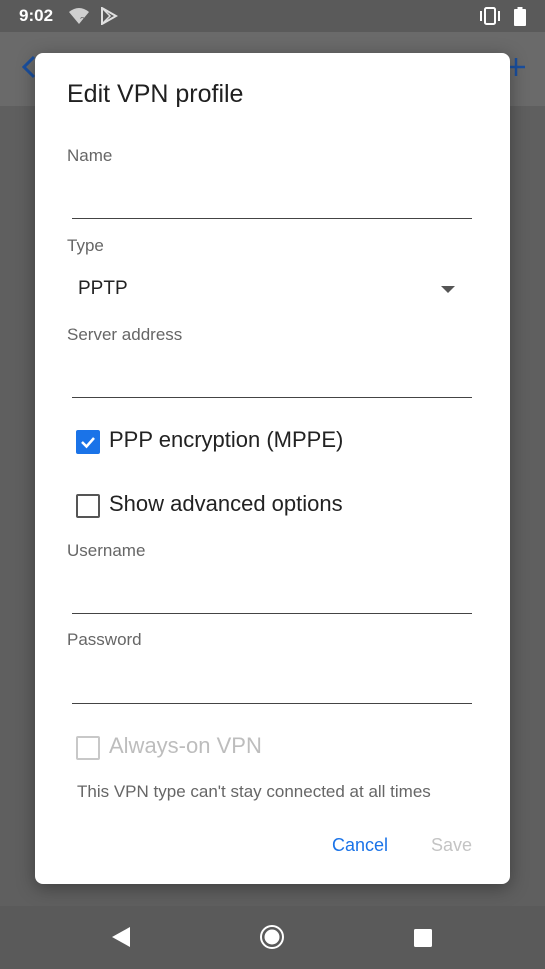 This screenshot has height=969, width=545. I want to click on play-store-icon, so click(109, 18).